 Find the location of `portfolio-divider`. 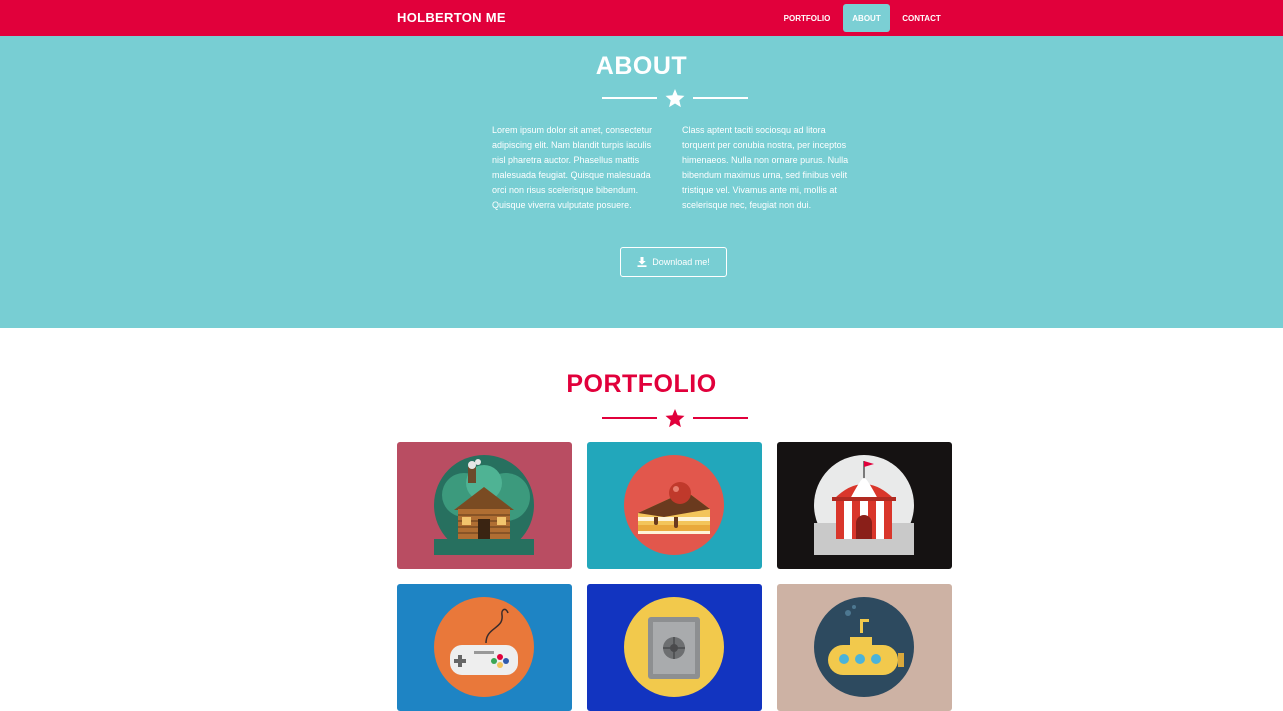

portfolio-divider is located at coordinates (675, 418).